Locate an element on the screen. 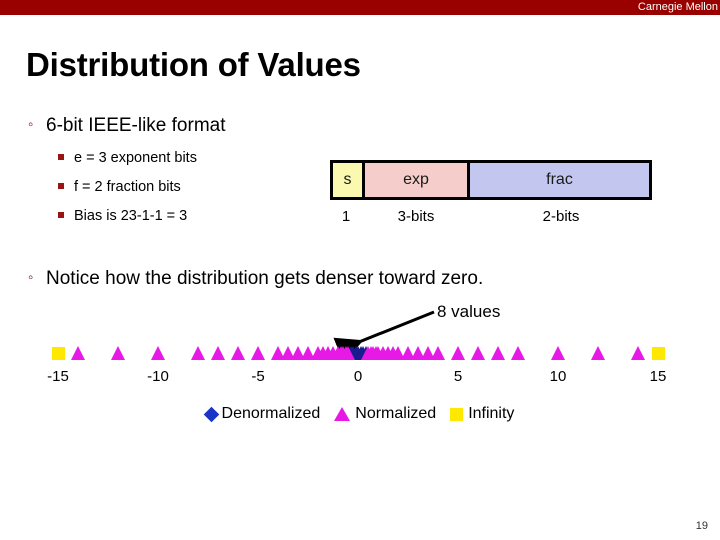  bullet-item-format: ◦ 6-bit IEEE-like format is located at coordinates (127, 126).